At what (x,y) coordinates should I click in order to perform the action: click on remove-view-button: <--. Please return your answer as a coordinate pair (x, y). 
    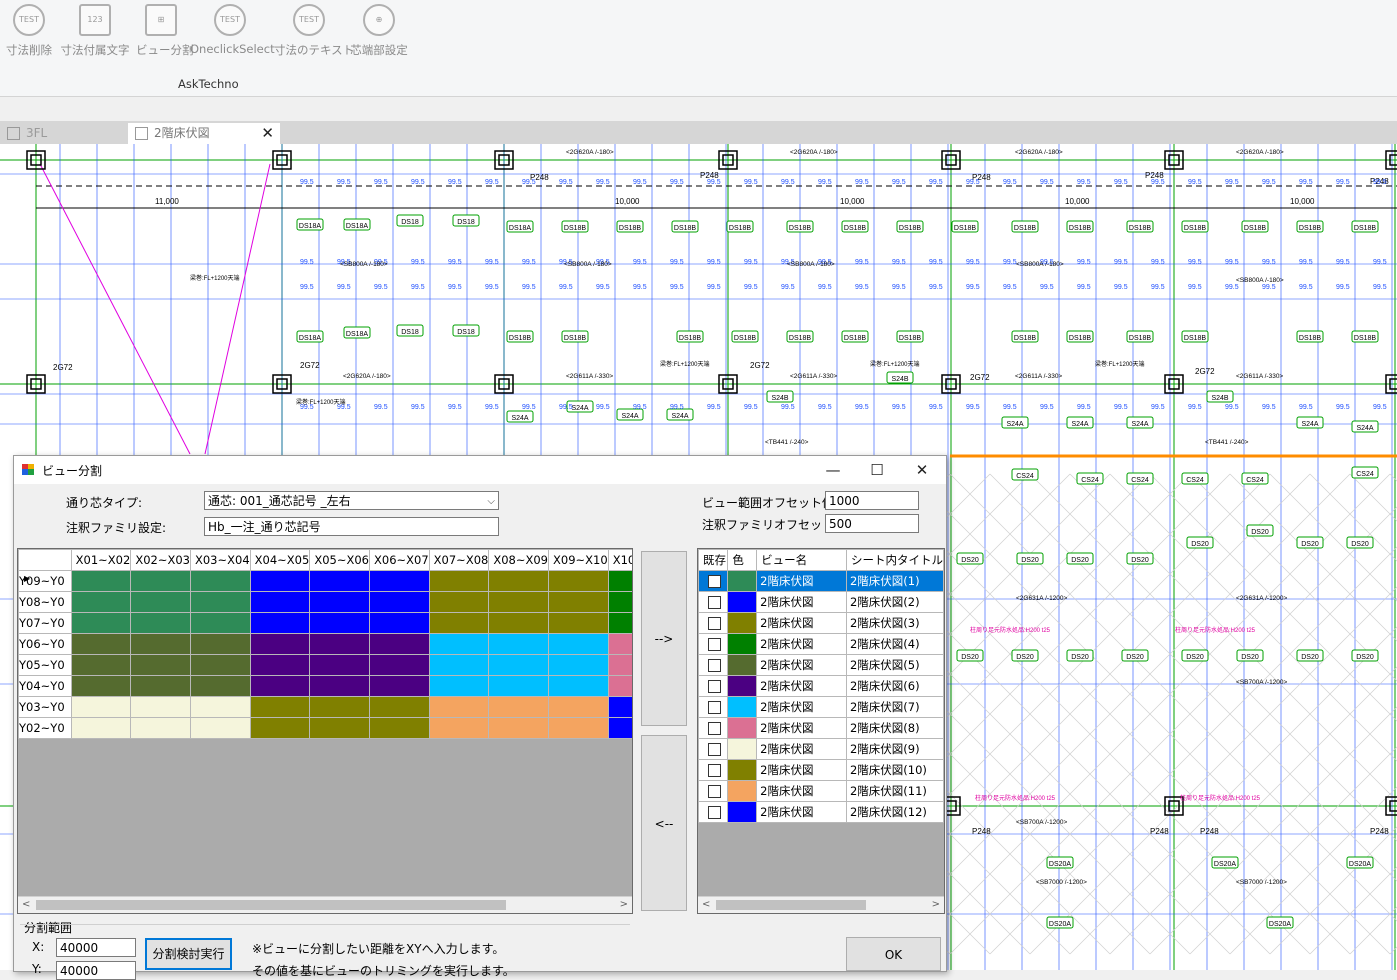
    Looking at the image, I should click on (664, 823).